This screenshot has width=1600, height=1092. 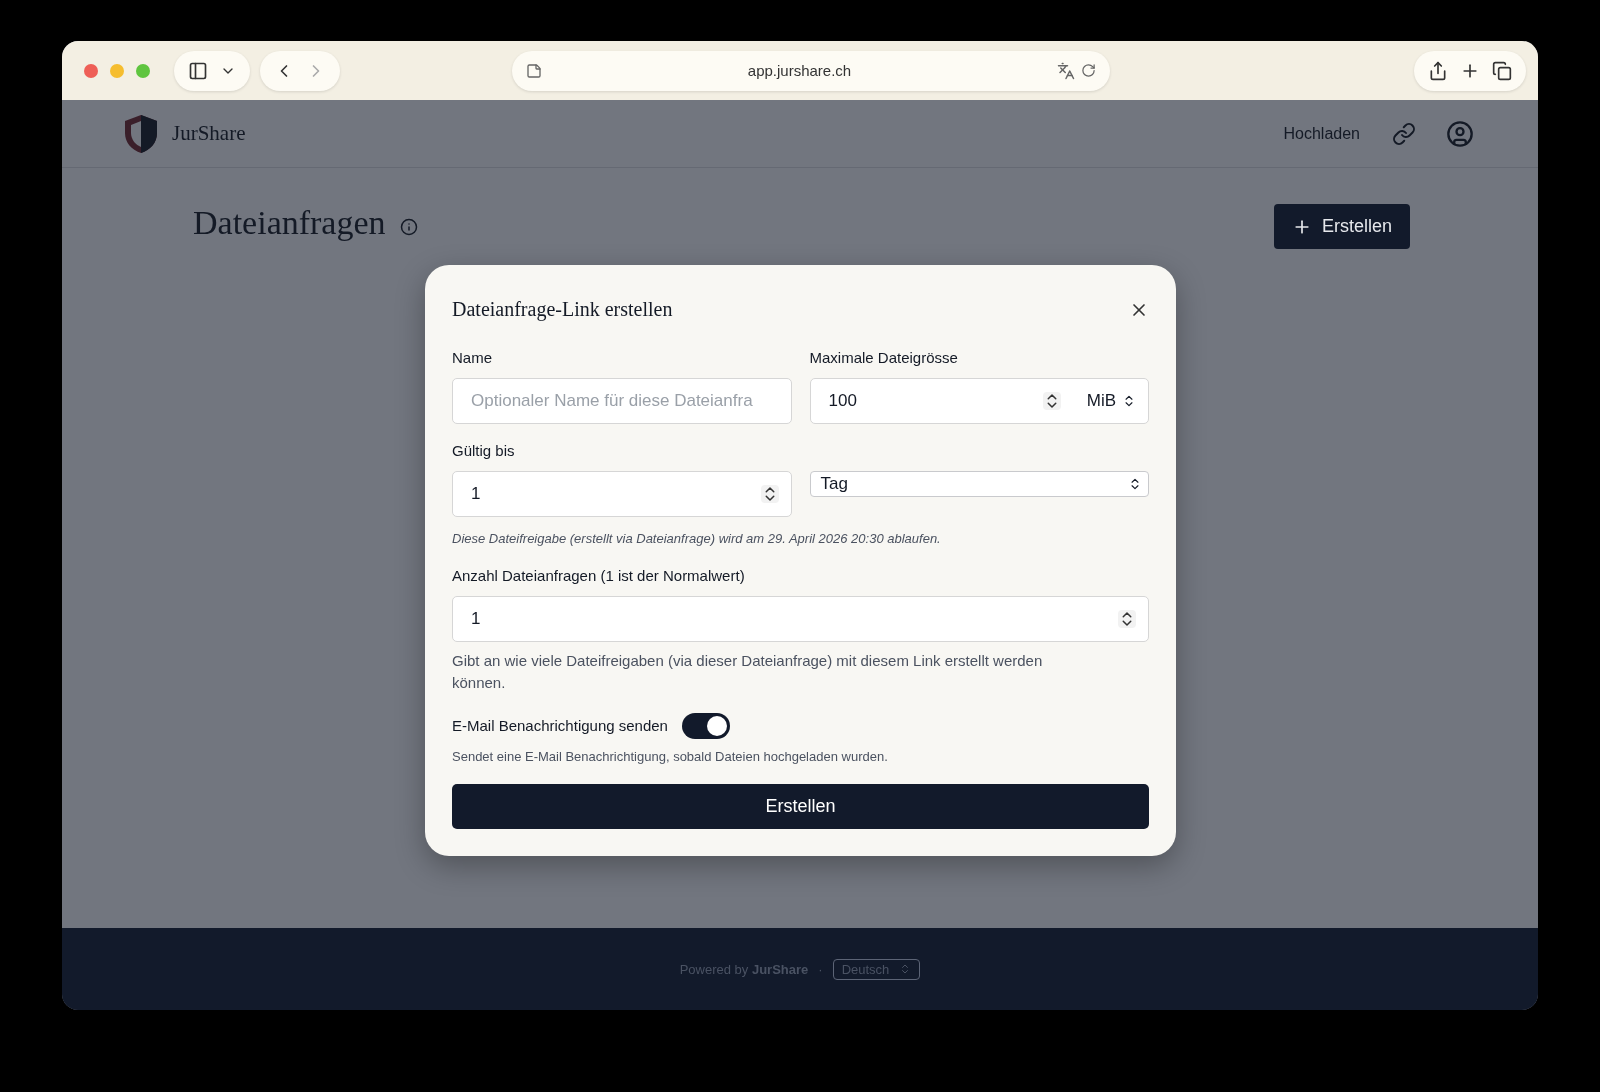 I want to click on size-input: 100, so click(x=931, y=401).